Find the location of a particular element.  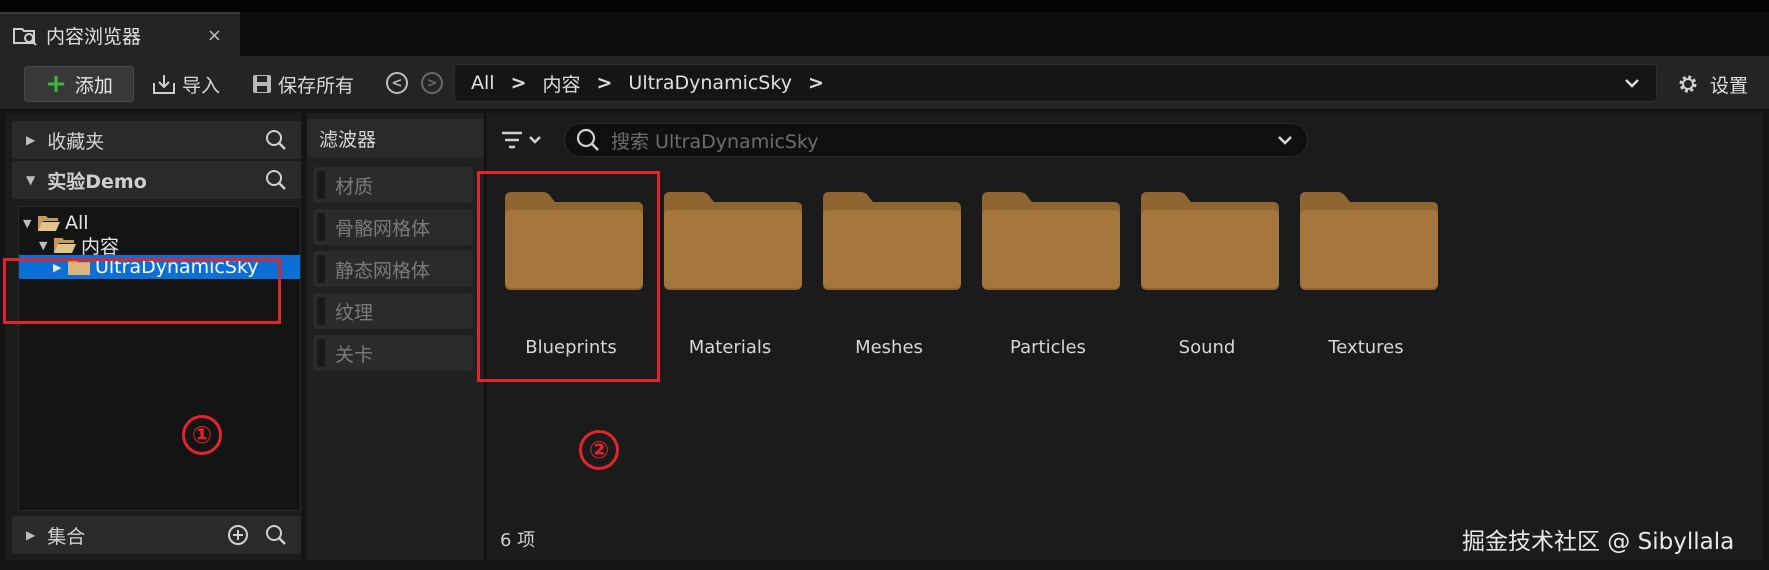

breadcrumb-all: All is located at coordinates (483, 83).